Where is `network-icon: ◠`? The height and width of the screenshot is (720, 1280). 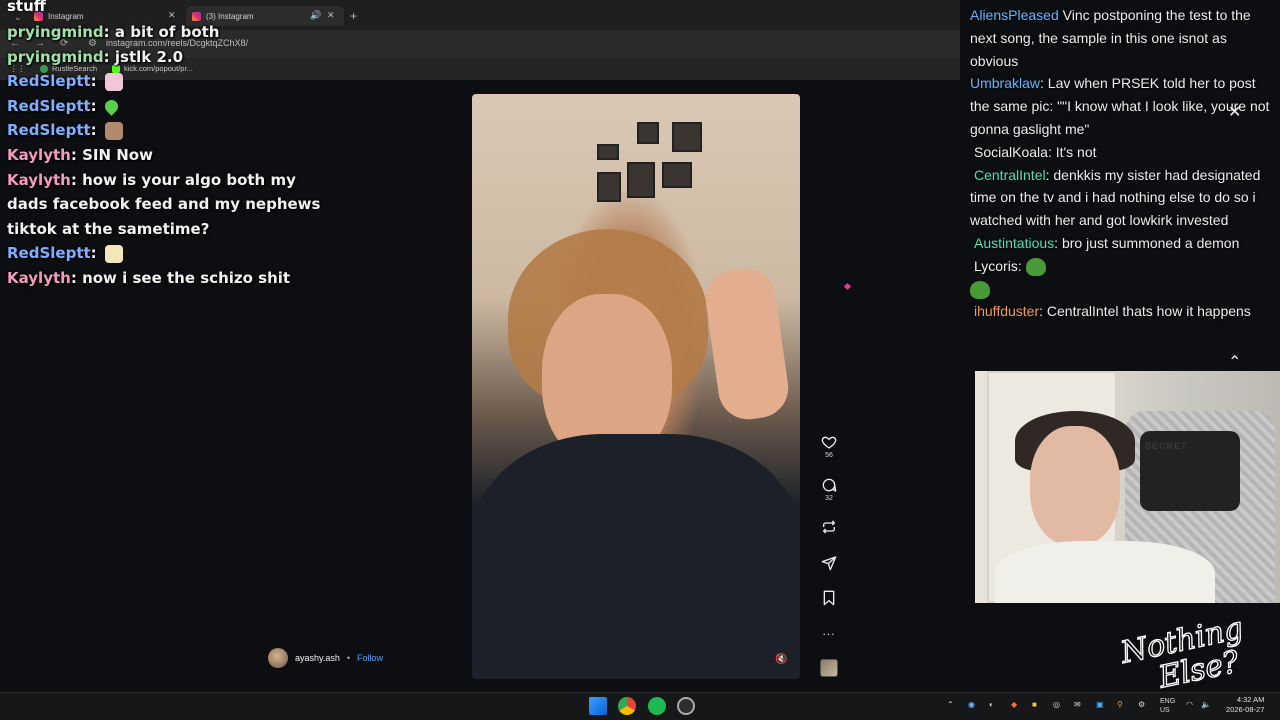 network-icon: ◠ is located at coordinates (1189, 704).